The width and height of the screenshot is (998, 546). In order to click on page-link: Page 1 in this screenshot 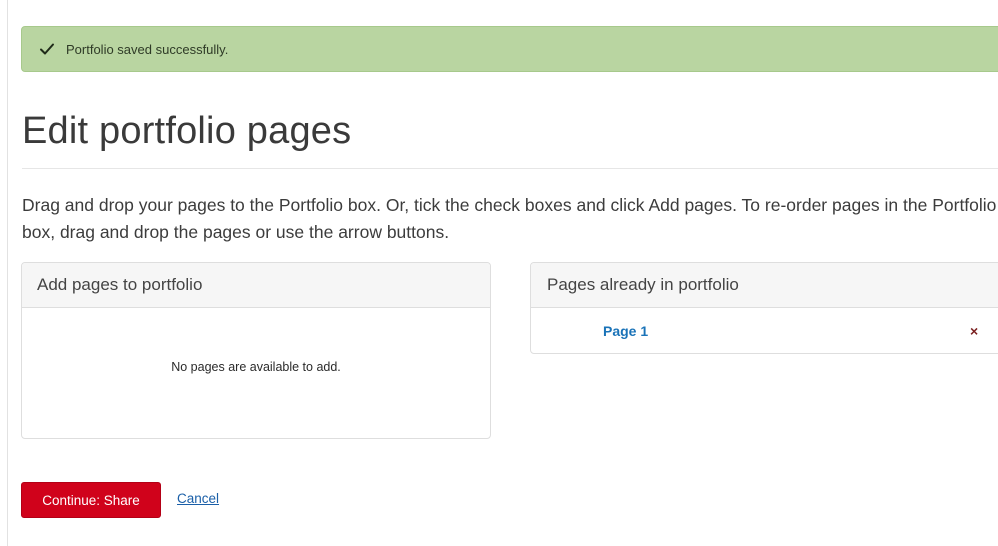, I will do `click(625, 331)`.